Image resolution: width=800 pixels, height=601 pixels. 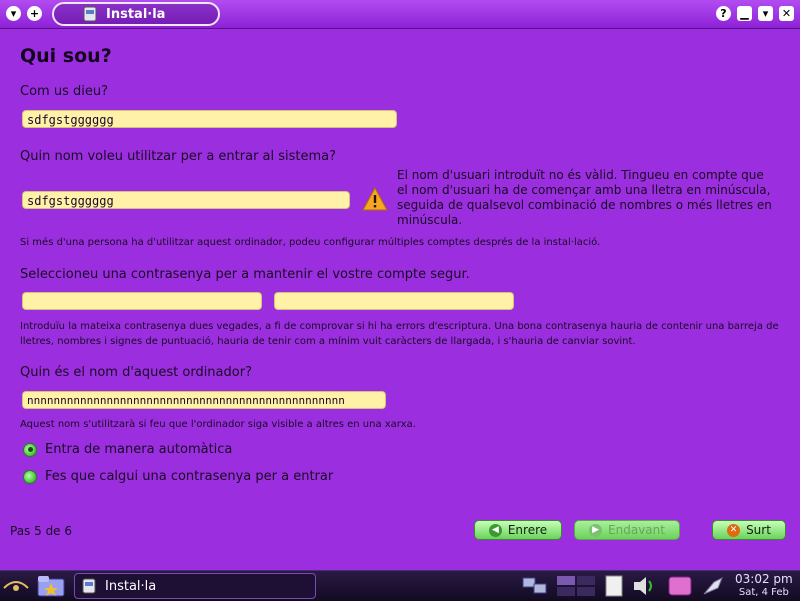 I want to click on username-field, so click(x=186, y=200).